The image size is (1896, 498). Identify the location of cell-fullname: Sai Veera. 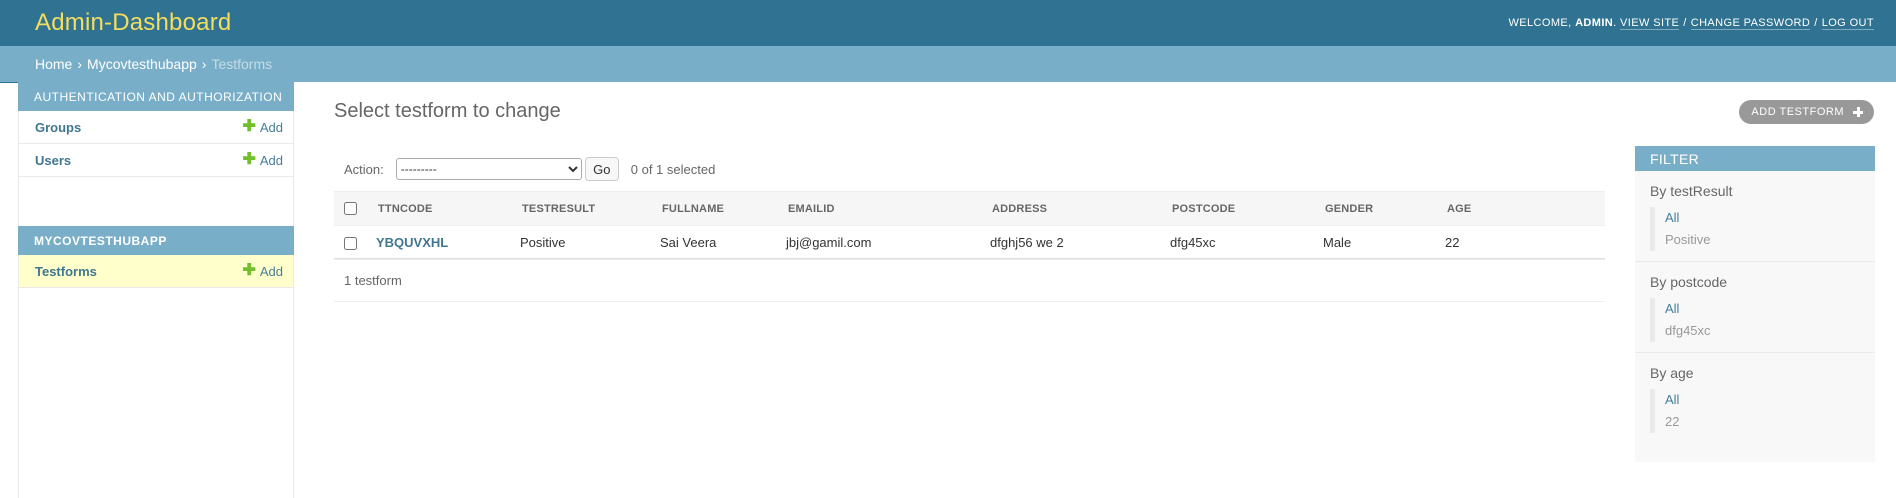
(717, 242).